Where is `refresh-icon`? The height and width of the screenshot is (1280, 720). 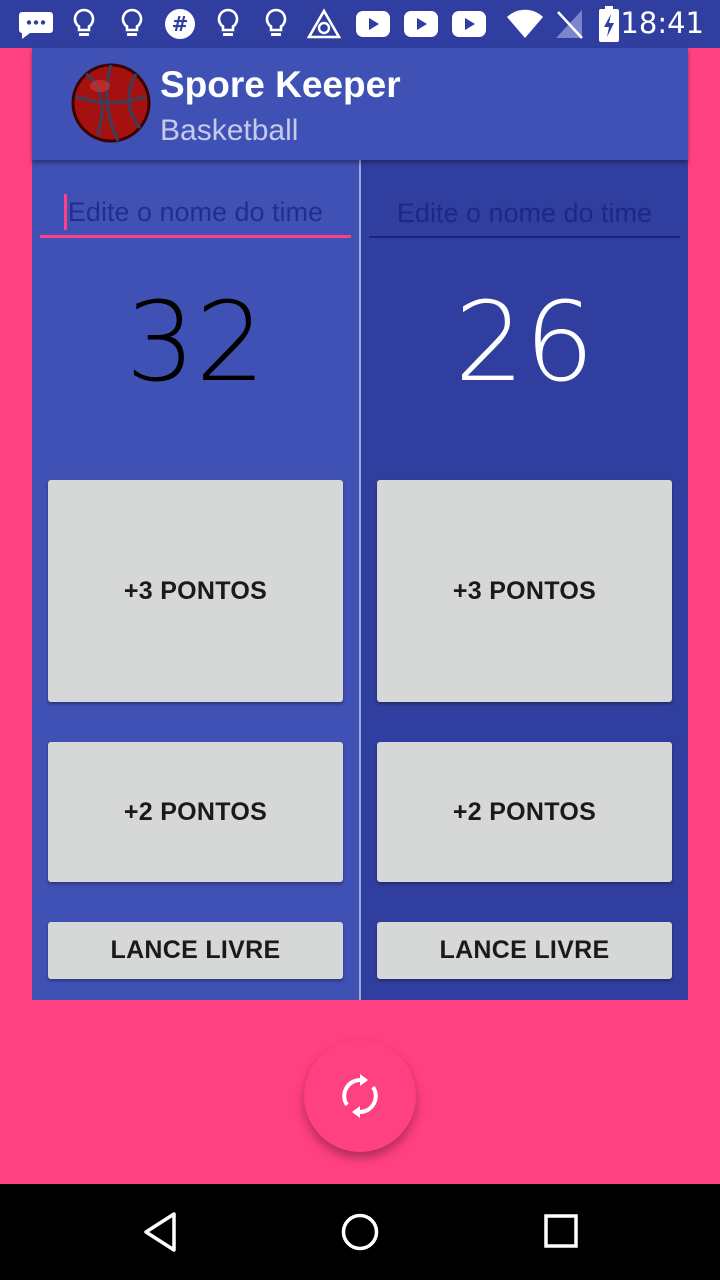 refresh-icon is located at coordinates (360, 1096).